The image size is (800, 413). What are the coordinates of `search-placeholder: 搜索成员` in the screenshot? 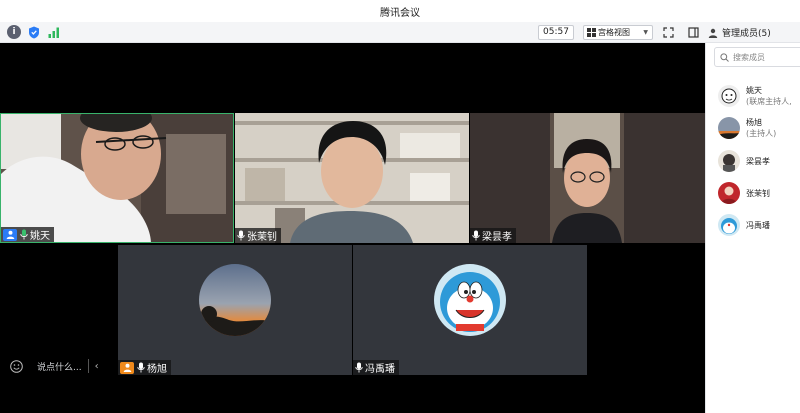 It's located at (749, 57).